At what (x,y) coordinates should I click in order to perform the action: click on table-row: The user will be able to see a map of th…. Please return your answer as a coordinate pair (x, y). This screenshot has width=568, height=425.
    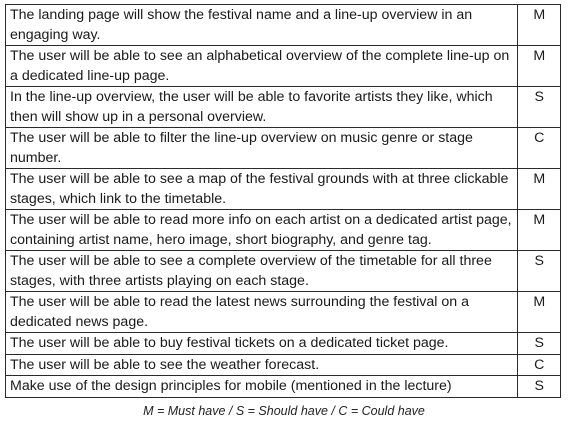
    Looking at the image, I should click on (282, 189).